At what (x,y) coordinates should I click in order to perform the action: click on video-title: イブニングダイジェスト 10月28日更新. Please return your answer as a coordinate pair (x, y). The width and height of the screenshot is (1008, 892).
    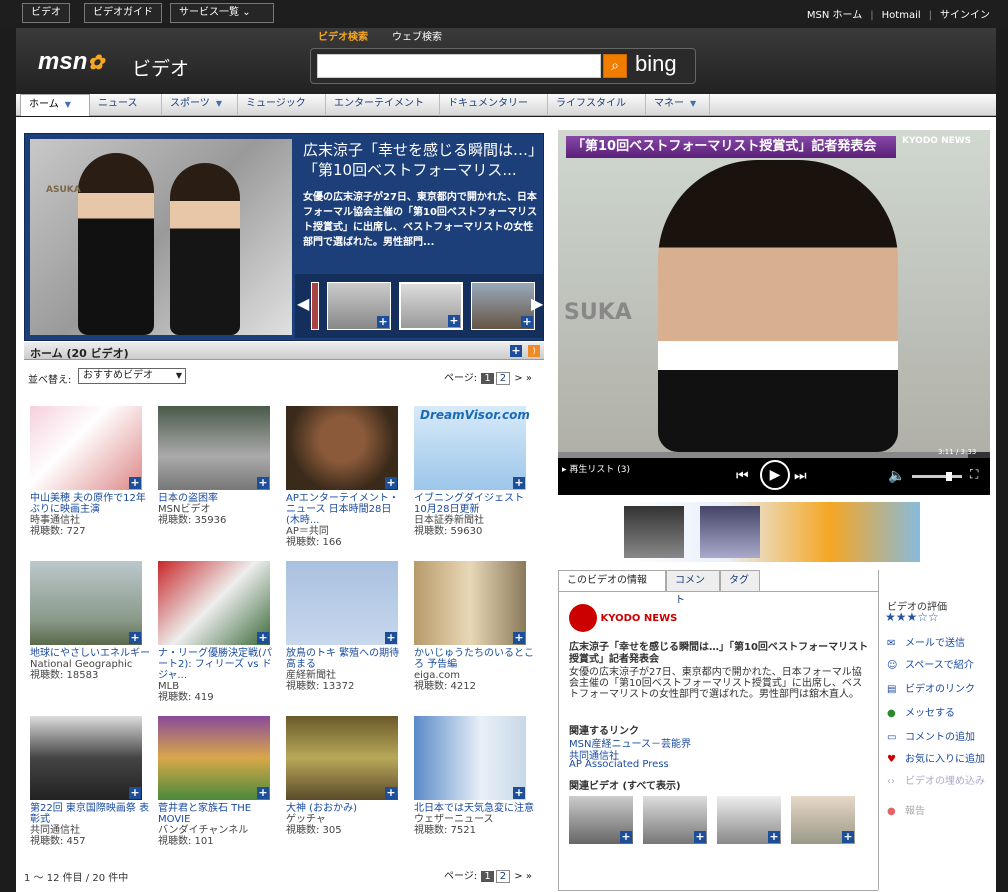
    Looking at the image, I should click on (474, 504).